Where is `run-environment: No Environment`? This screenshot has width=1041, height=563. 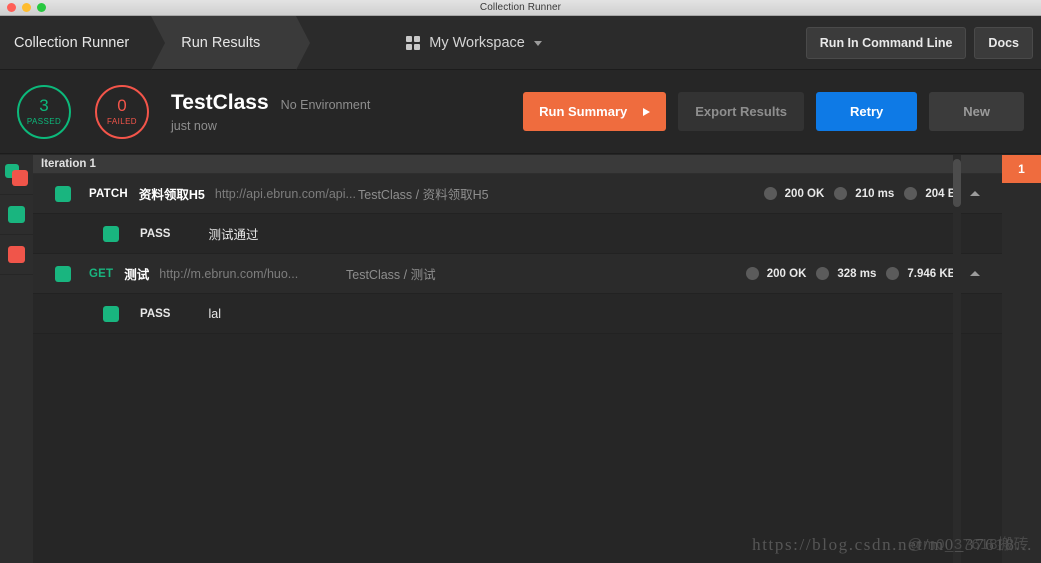 run-environment: No Environment is located at coordinates (325, 104).